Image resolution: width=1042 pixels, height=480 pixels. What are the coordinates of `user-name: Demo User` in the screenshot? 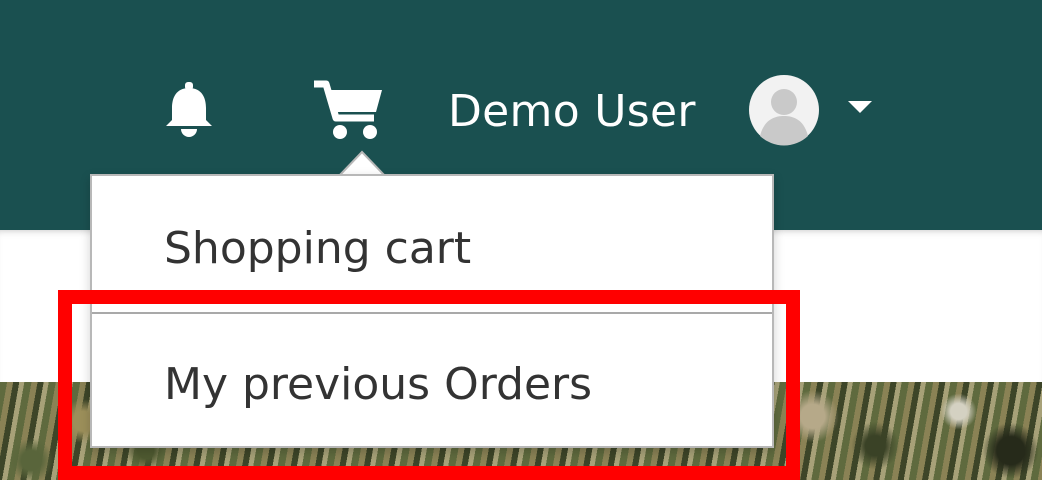 It's located at (572, 112).